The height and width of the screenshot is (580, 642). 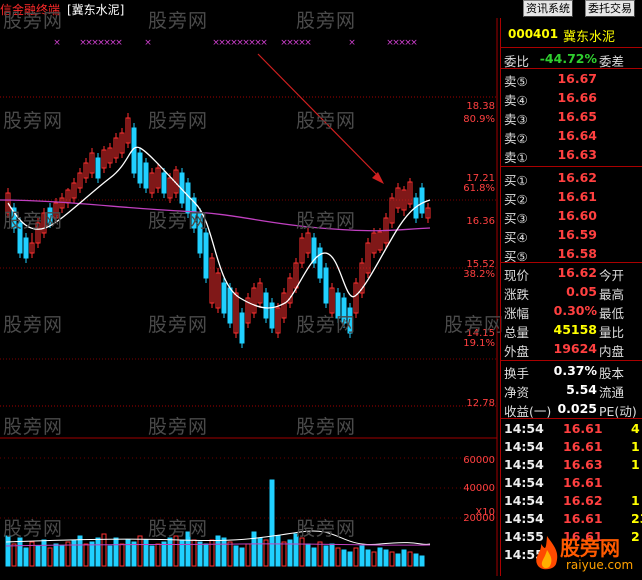 What do you see at coordinates (479, 188) in the screenshot?
I see `price-axis-label: 61.8%` at bounding box center [479, 188].